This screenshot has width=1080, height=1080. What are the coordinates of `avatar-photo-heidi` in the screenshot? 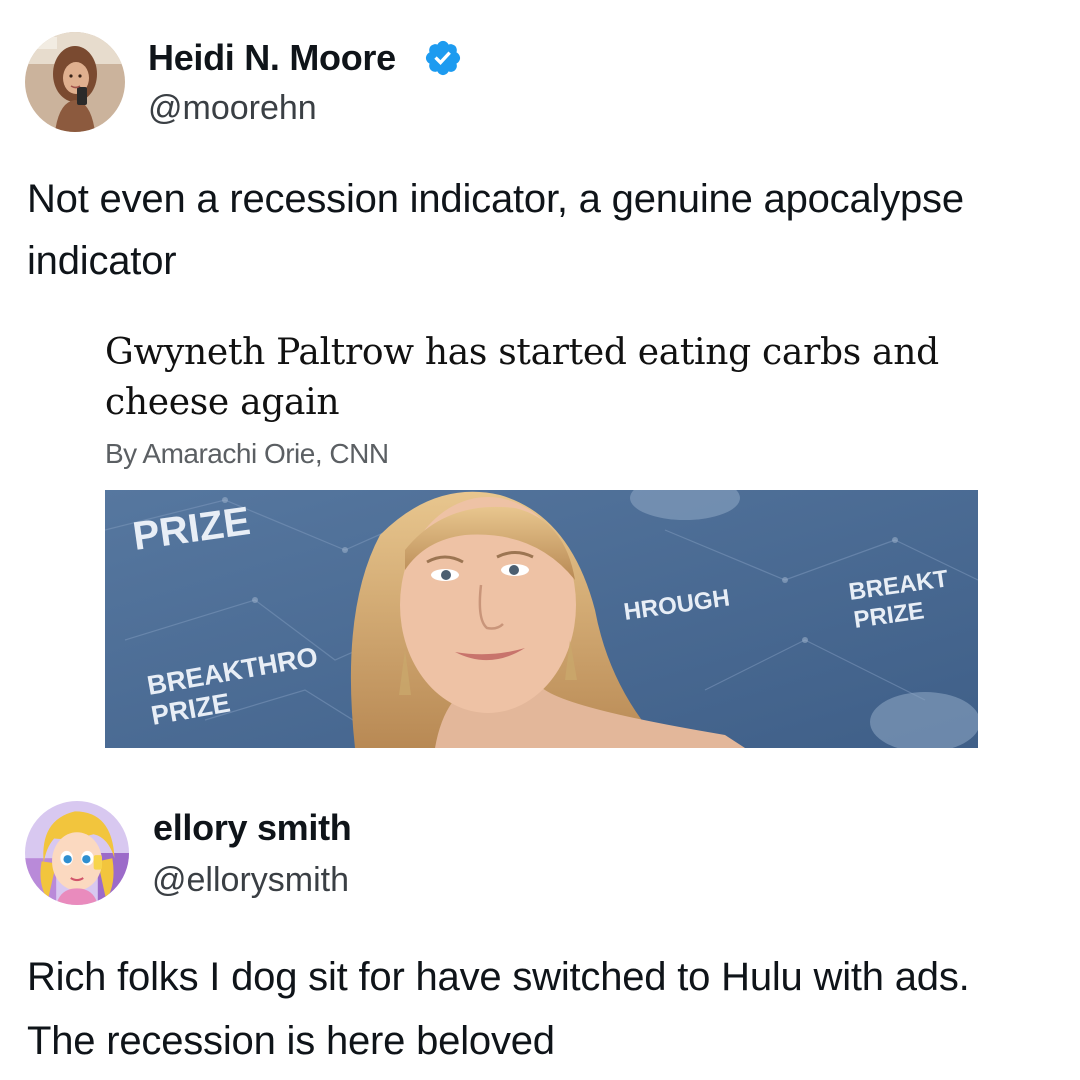 It's located at (75, 82).